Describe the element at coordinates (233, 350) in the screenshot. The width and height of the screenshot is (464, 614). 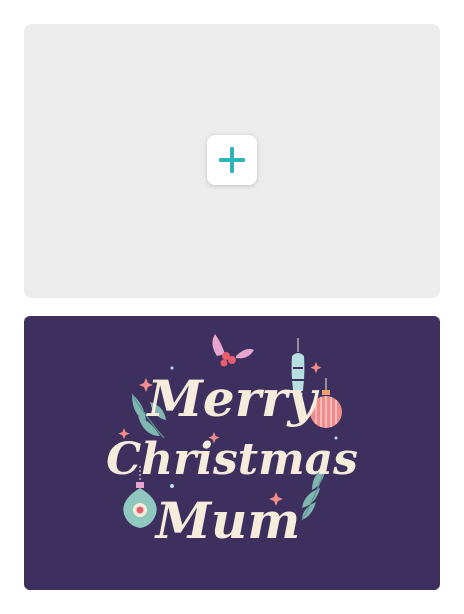
I see `holly-berries-icon` at that location.